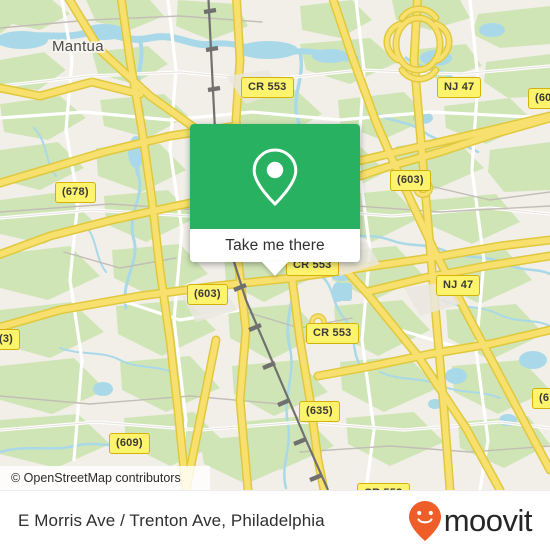 The height and width of the screenshot is (550, 550). Describe the element at coordinates (275, 269) in the screenshot. I see `popup-pointer-tail` at that location.